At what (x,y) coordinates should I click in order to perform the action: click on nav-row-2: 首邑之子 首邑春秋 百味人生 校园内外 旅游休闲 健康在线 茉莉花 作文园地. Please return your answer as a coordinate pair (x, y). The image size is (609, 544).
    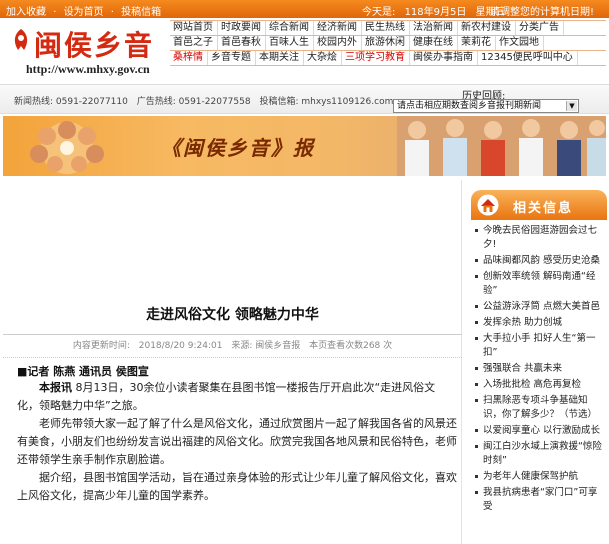
    Looking at the image, I should click on (388, 43).